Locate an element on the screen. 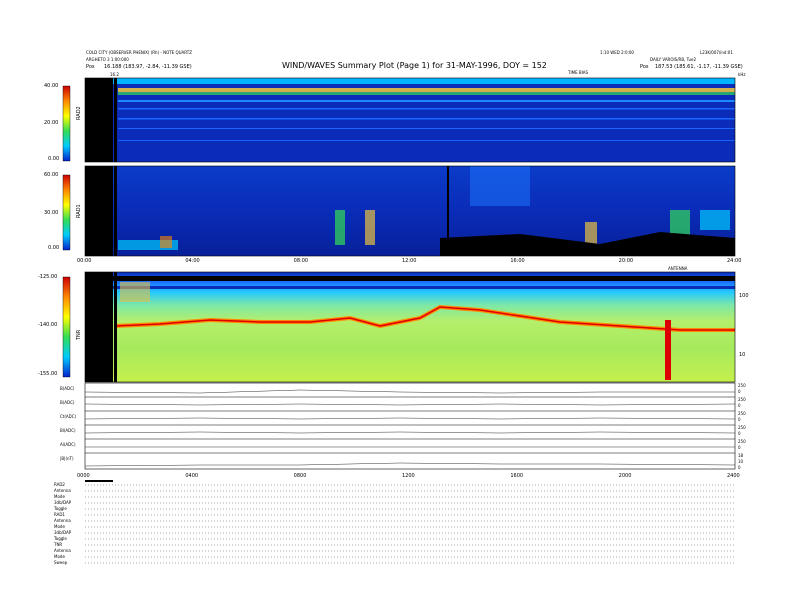 The height and width of the screenshot is (612, 792). status-row-label: Sweep is located at coordinates (61, 562).